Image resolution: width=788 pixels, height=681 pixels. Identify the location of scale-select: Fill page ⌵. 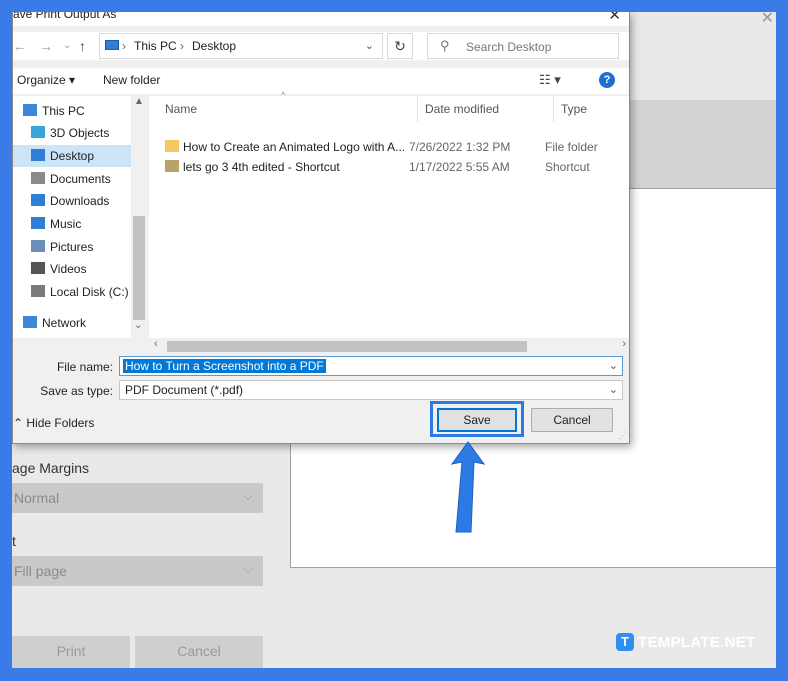
(137, 571).